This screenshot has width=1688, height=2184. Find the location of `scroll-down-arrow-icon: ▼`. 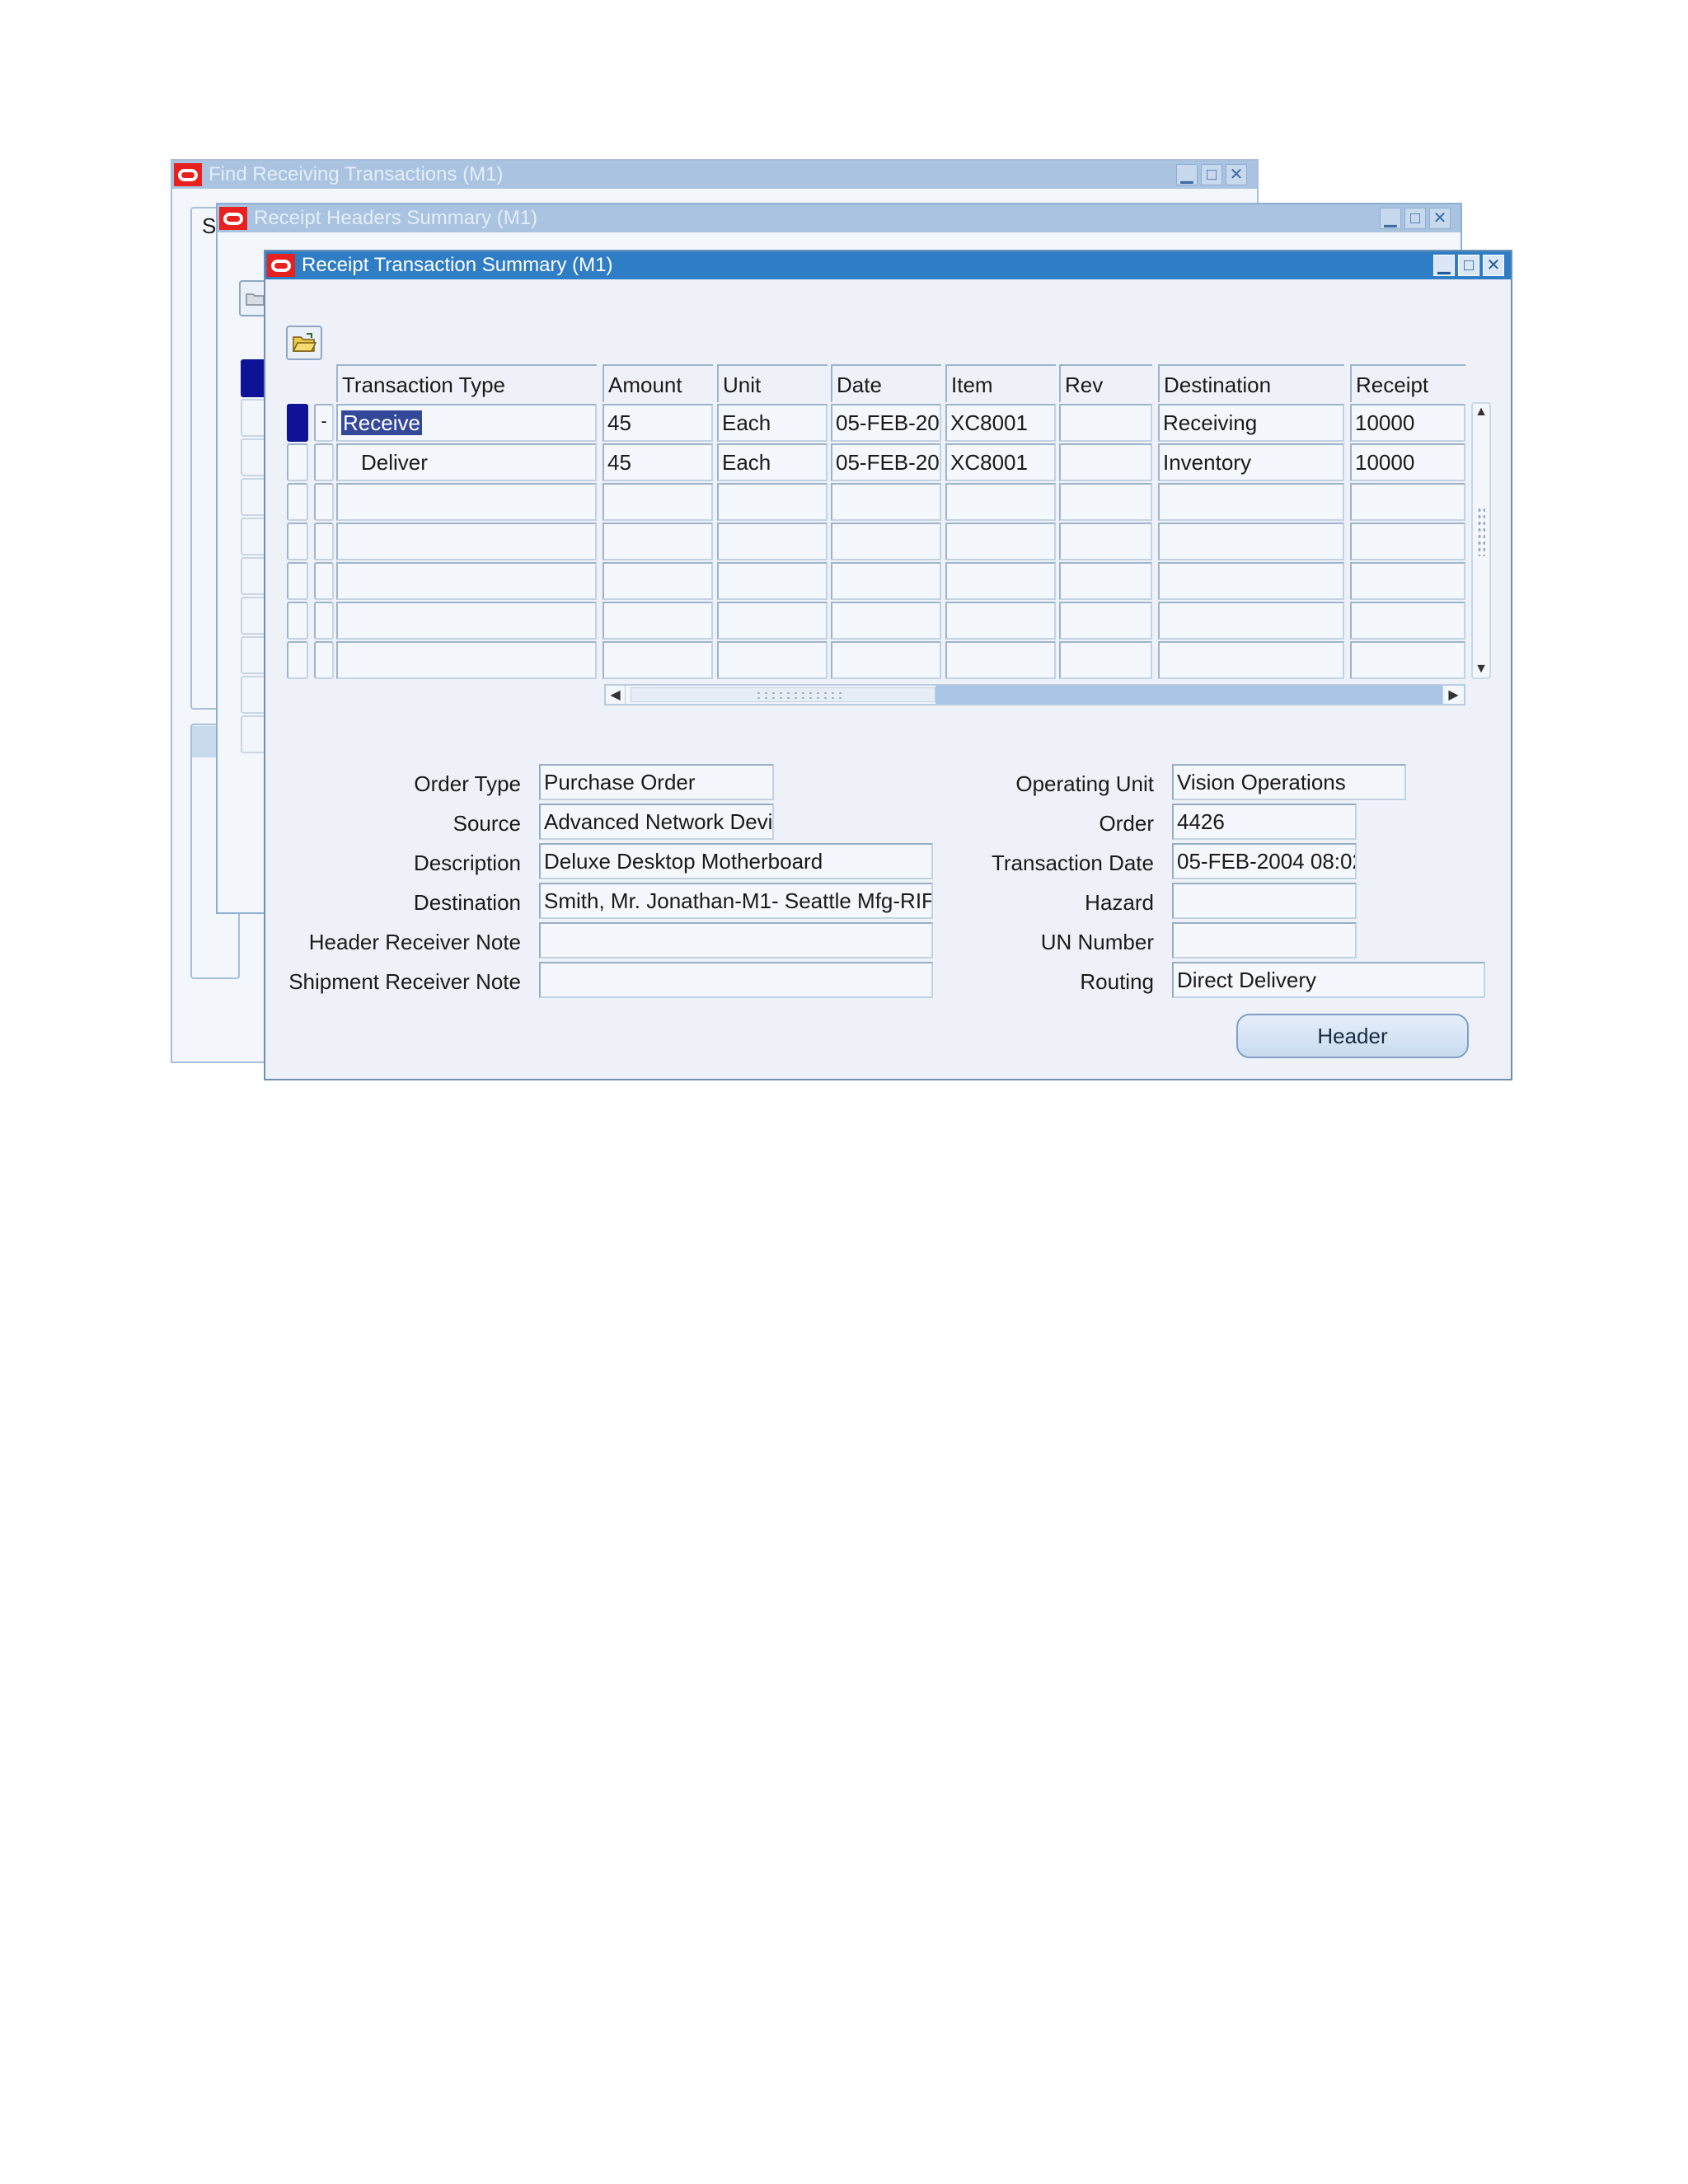

scroll-down-arrow-icon: ▼ is located at coordinates (1481, 669).